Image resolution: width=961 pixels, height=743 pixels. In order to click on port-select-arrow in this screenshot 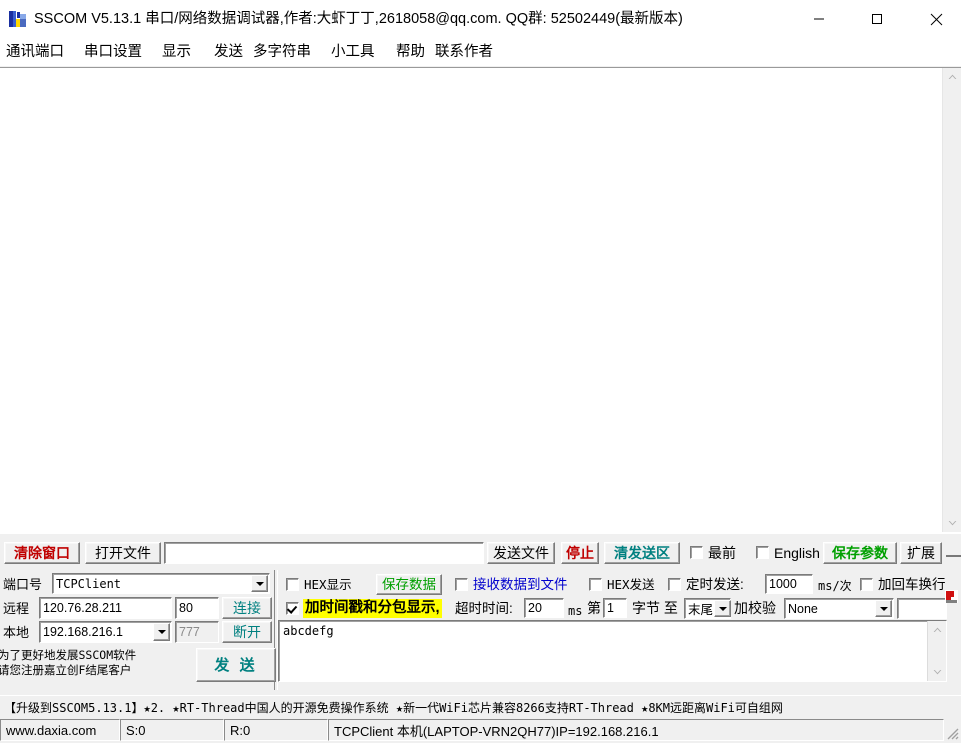, I will do `click(259, 583)`.